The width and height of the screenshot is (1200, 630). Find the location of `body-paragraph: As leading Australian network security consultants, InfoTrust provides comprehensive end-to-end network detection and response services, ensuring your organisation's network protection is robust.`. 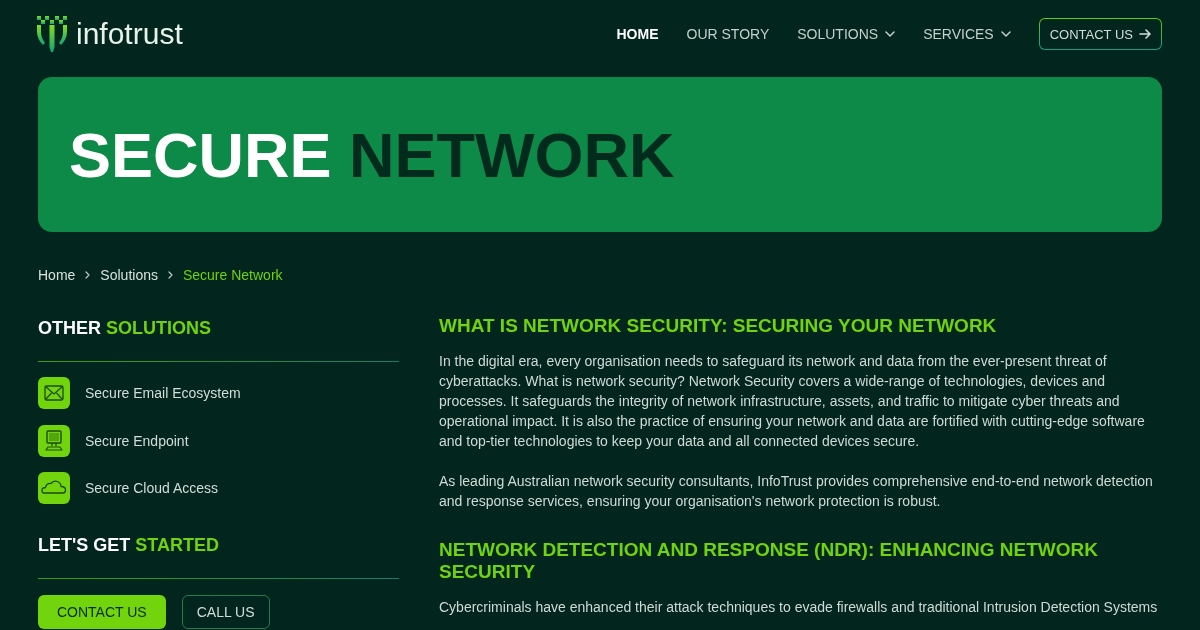

body-paragraph: As leading Australian network security consultants, InfoTrust provides comprehensive end-to-end network detection and response services, ensuring your organisation's network protection is robust. is located at coordinates (796, 491).